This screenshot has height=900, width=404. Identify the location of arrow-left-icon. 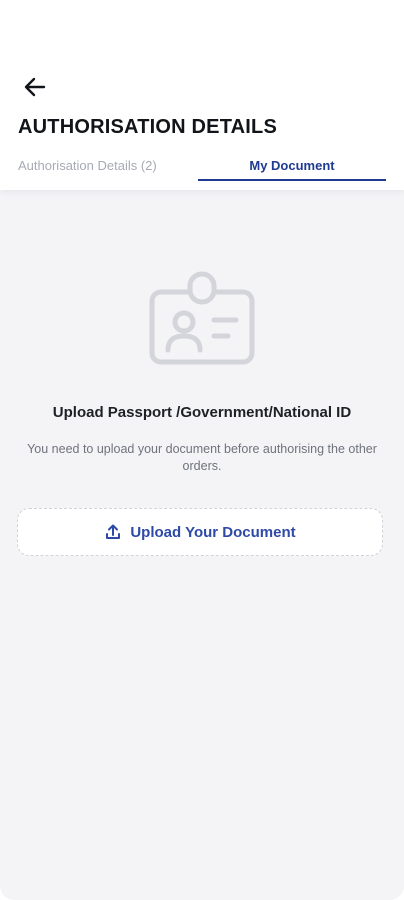
(35, 87).